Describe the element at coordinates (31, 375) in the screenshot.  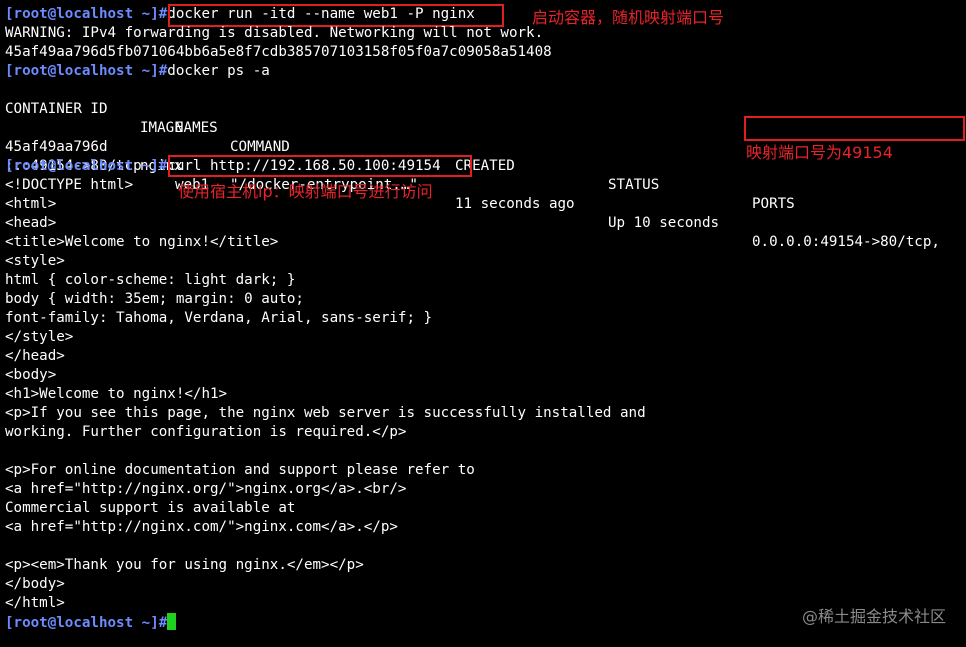
I see `html-line: <body>` at that location.